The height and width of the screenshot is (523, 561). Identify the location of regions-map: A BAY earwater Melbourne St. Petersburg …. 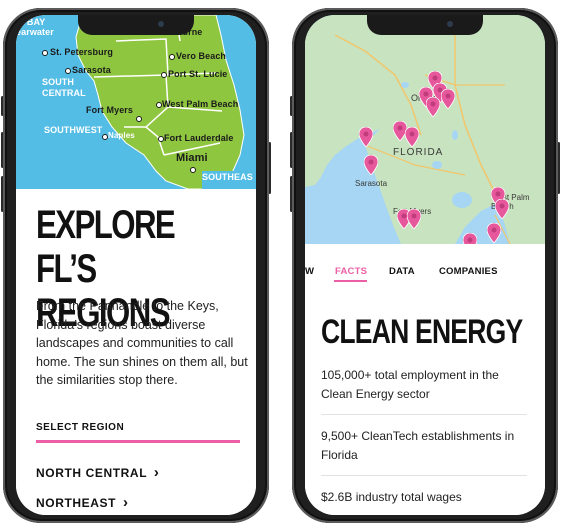
(136, 102).